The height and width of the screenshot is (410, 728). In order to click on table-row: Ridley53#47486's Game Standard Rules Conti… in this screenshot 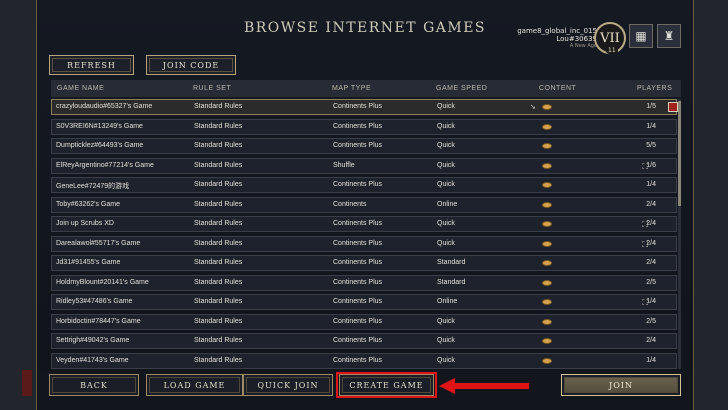, I will do `click(364, 302)`.